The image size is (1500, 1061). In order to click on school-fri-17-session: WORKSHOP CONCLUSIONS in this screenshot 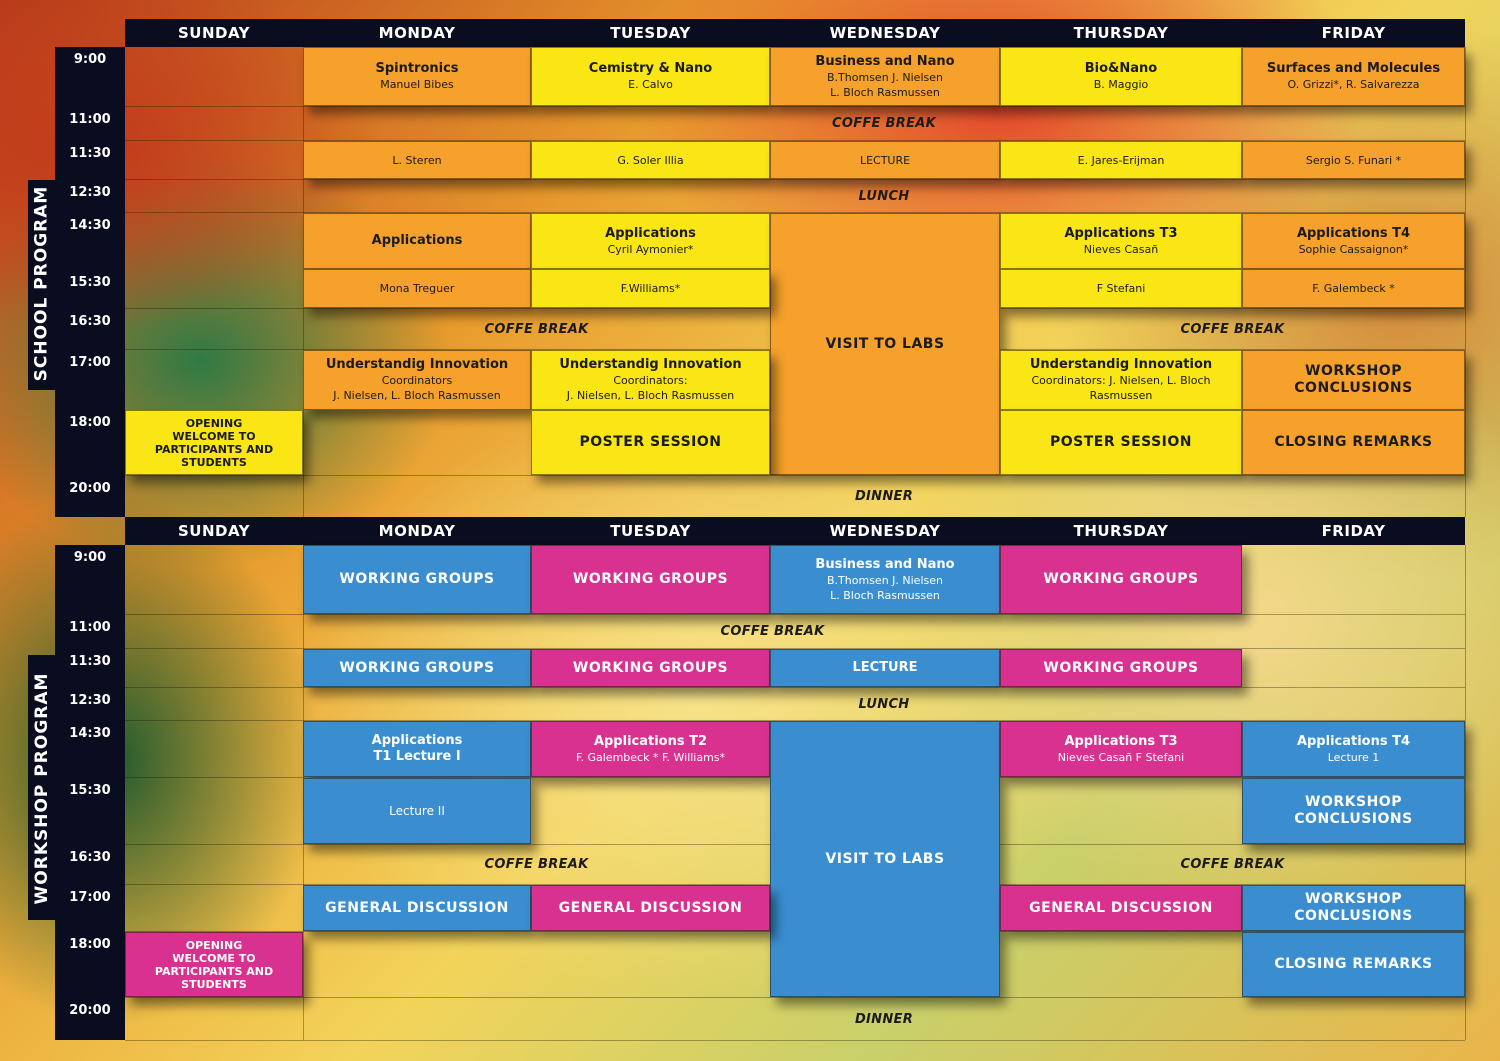, I will do `click(1353, 380)`.